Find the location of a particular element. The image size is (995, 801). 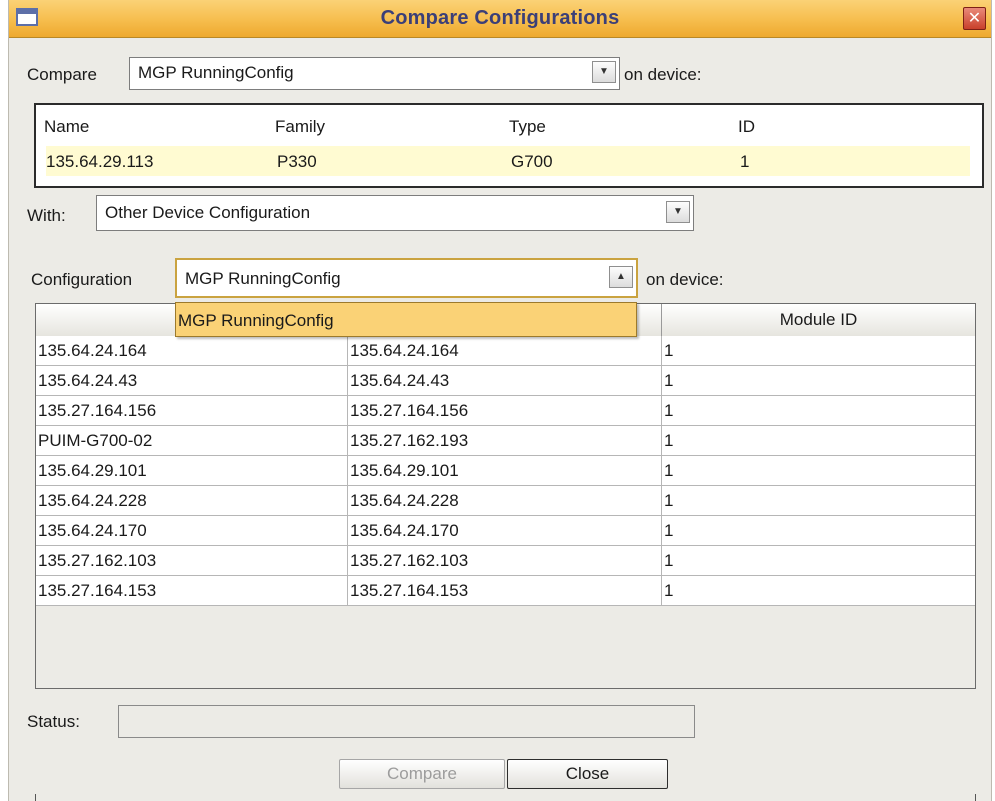

cell-address: 135.27.164.156 is located at coordinates (505, 411).